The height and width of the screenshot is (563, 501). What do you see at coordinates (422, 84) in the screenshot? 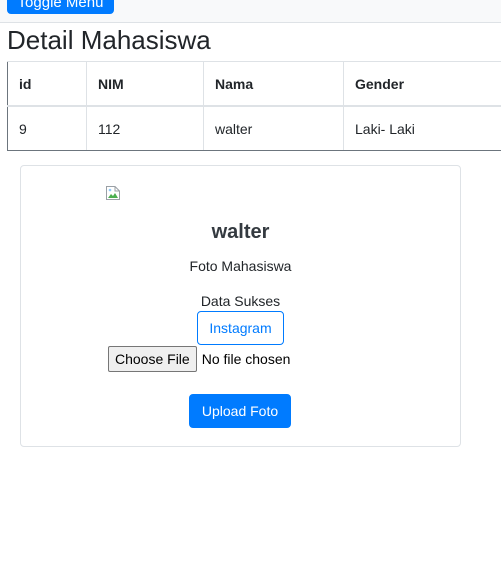
I see `column-header-gender: Gender` at bounding box center [422, 84].